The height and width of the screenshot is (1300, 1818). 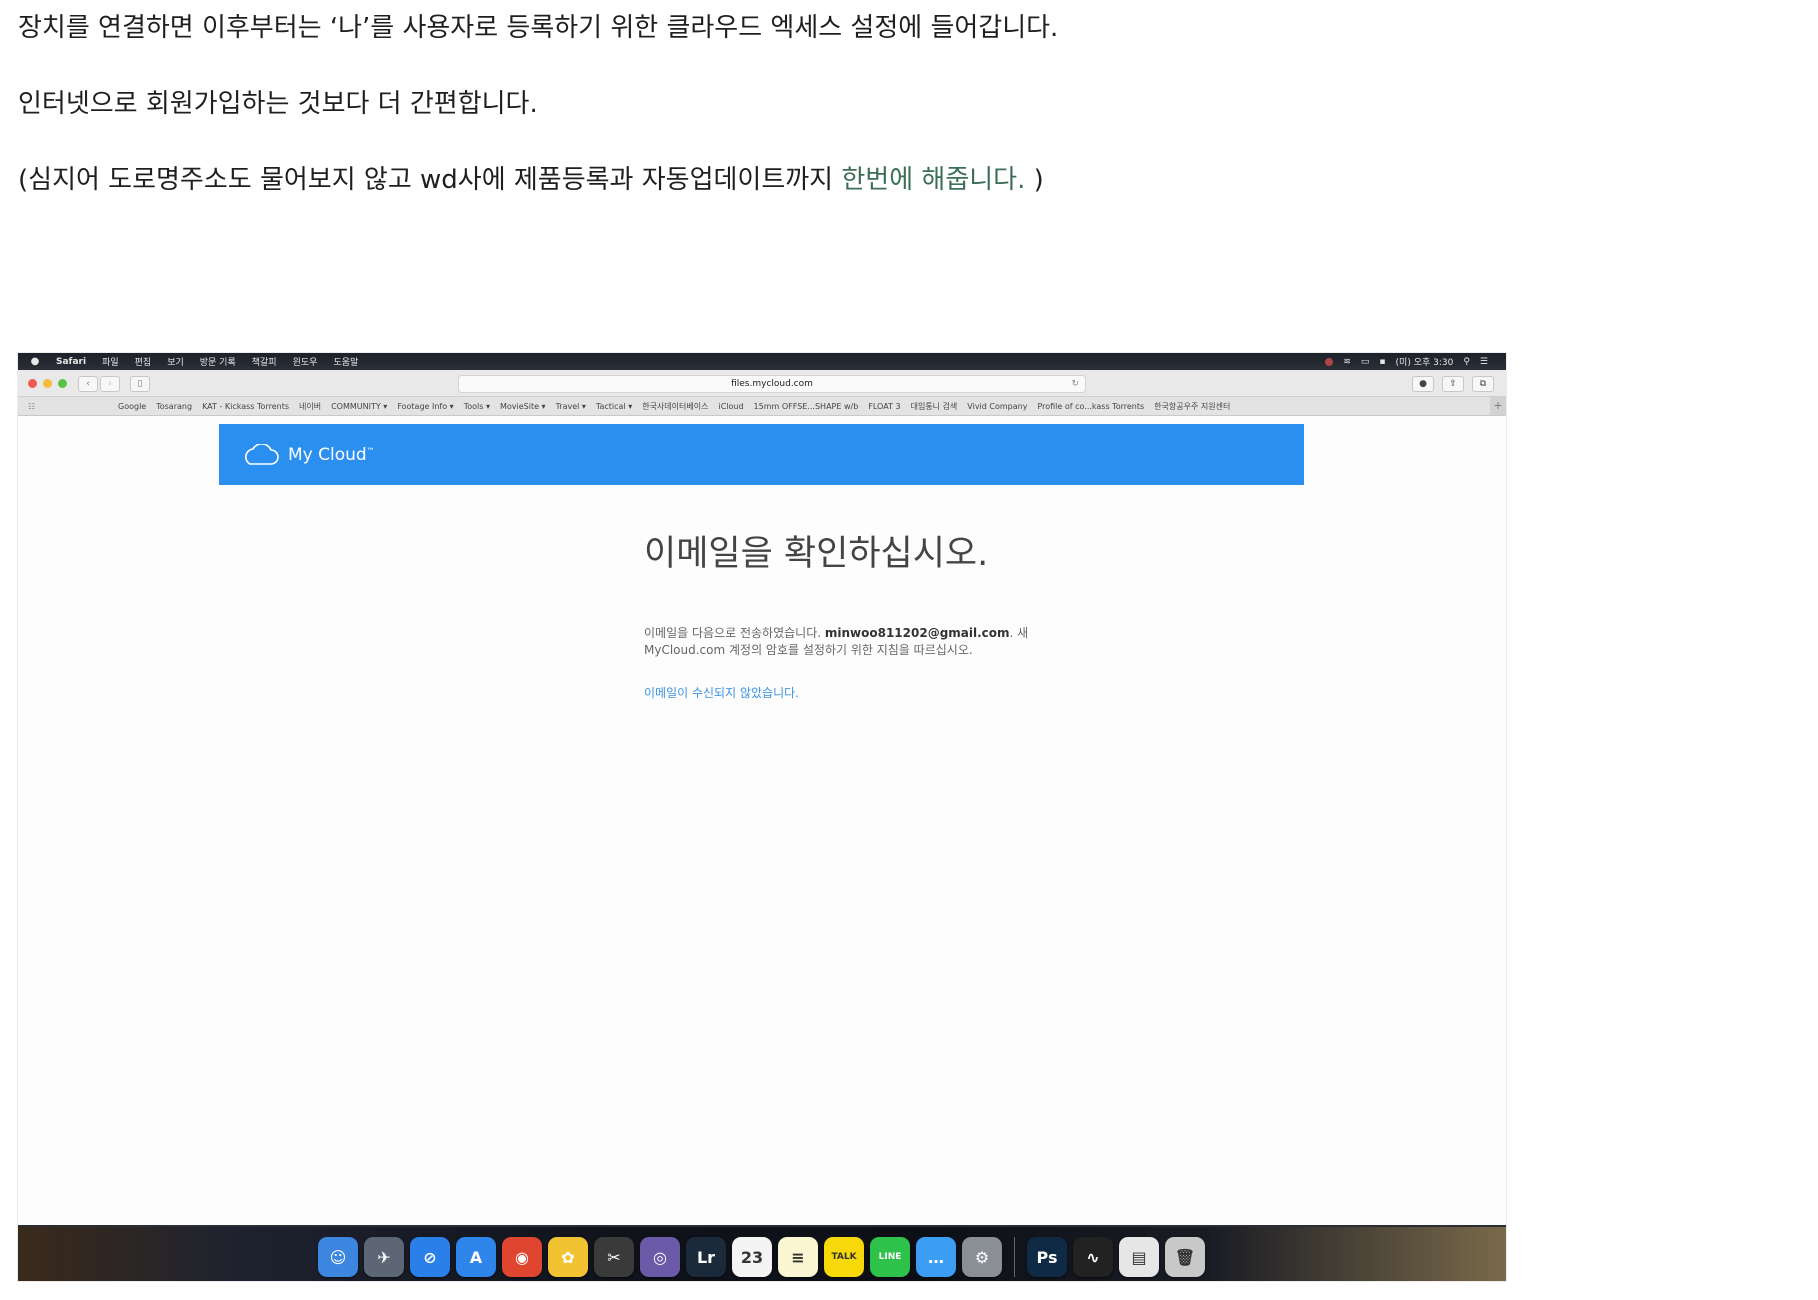 I want to click on finder-icon: ☺, so click(x=338, y=1257).